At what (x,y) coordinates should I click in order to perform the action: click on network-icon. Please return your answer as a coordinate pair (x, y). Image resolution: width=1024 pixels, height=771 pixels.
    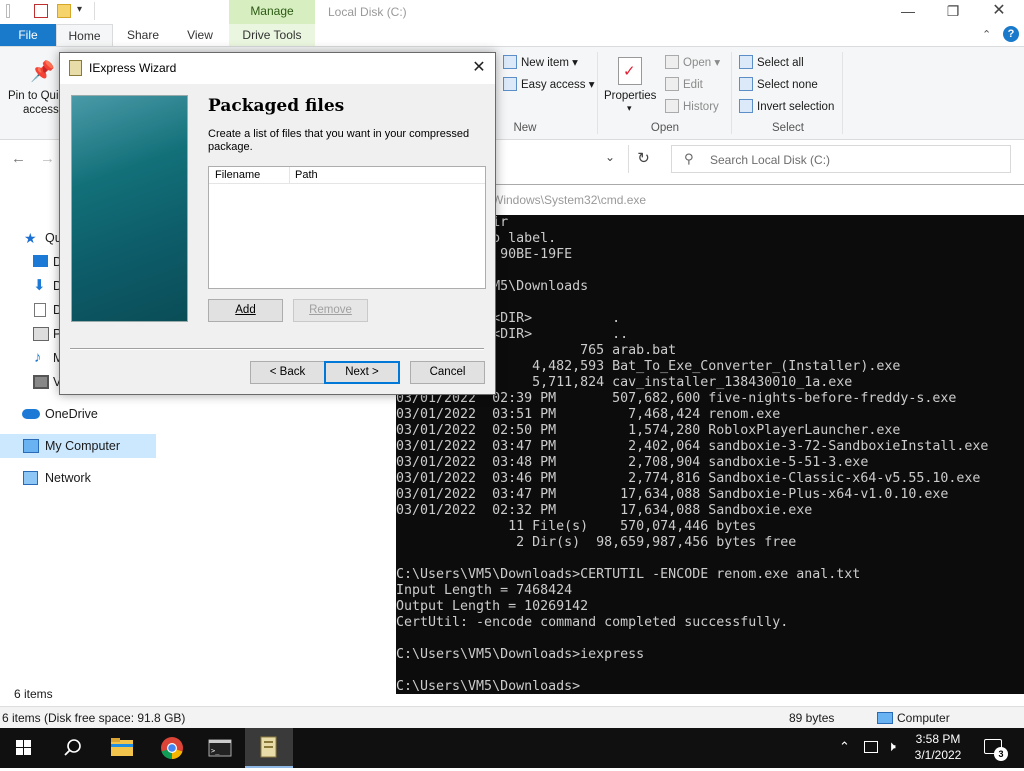
    Looking at the image, I should click on (30, 478).